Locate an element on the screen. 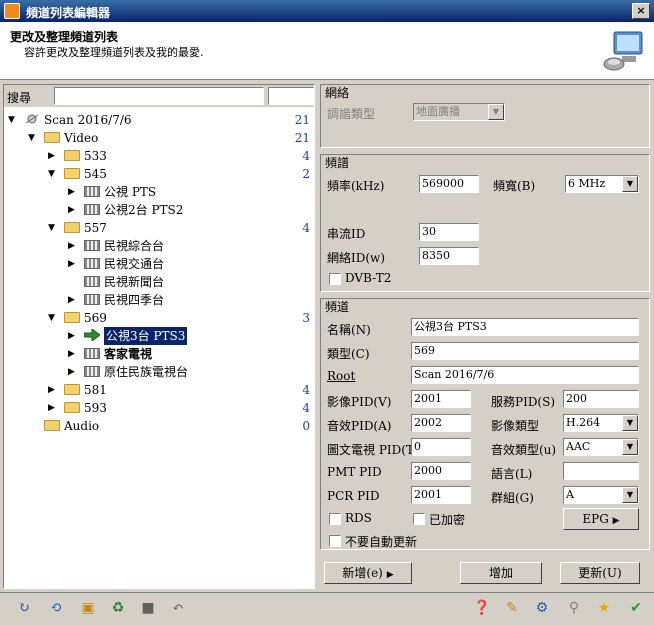  close-button: × is located at coordinates (641, 11).